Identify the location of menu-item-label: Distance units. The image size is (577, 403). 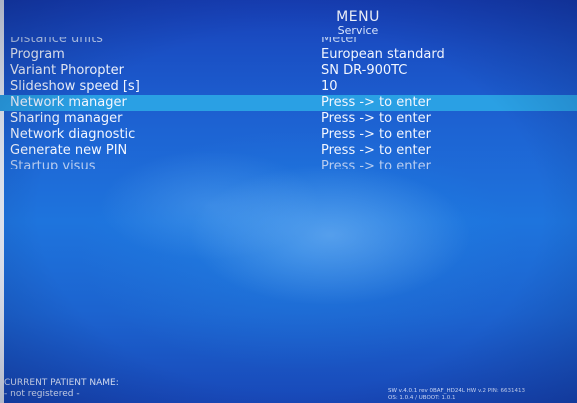
(56, 41).